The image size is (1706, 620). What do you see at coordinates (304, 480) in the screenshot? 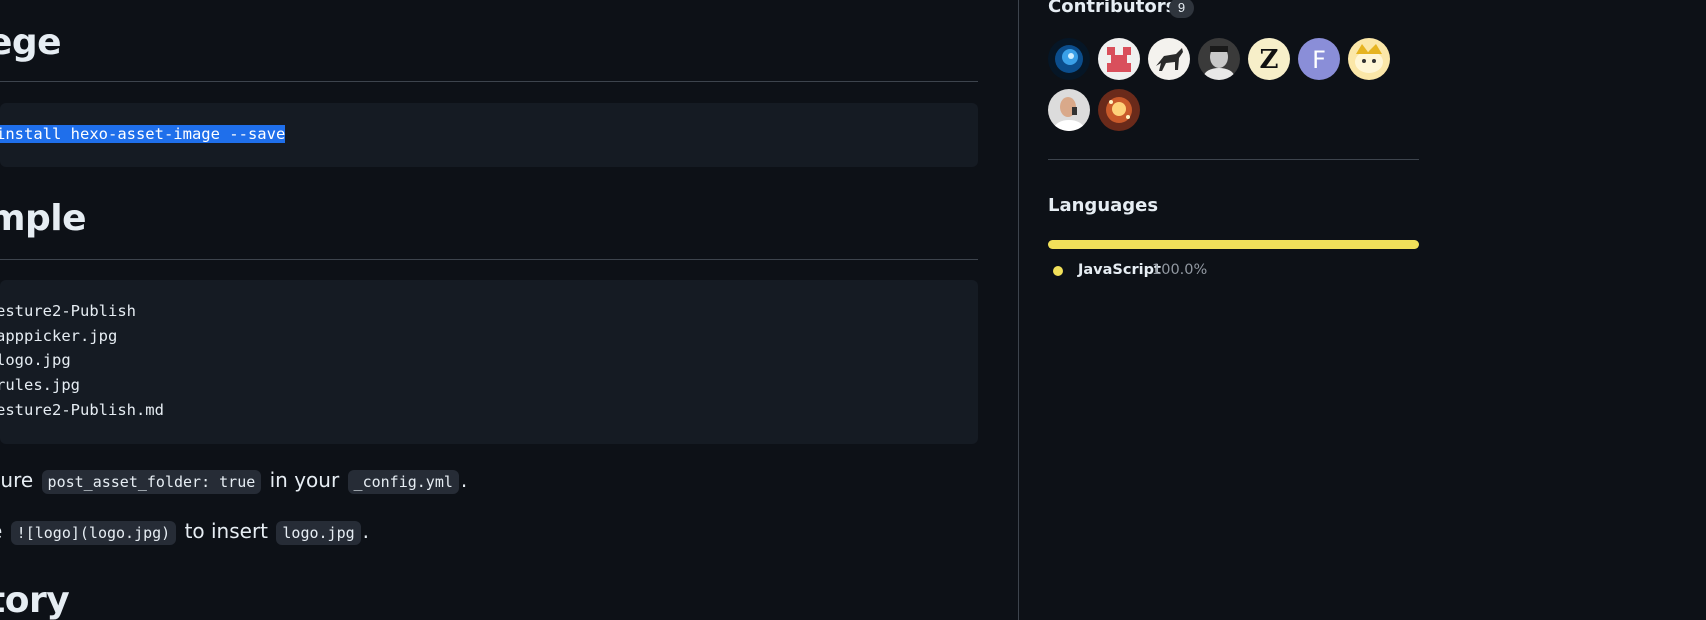
I see `paragraph-text: in your` at bounding box center [304, 480].